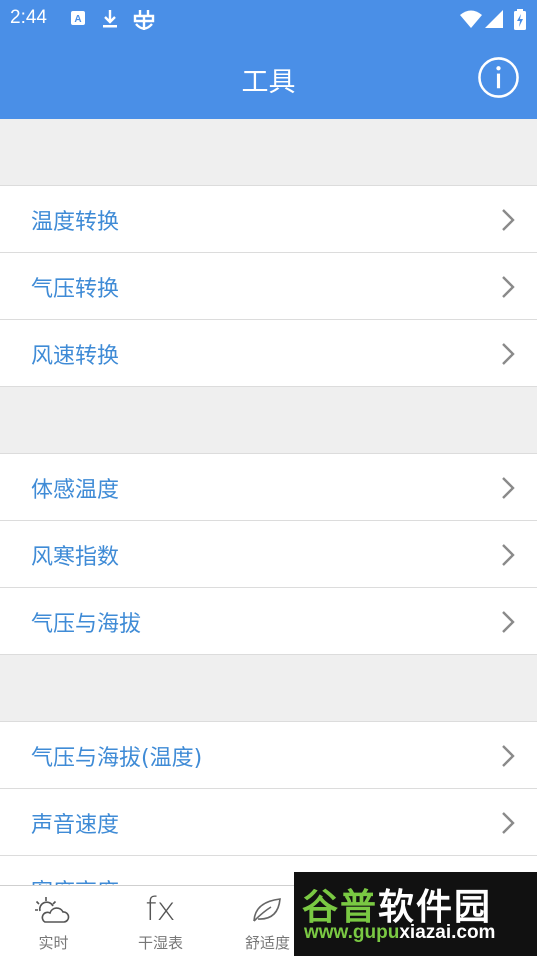 This screenshot has height=957, width=537. I want to click on battery-icon, so click(520, 19).